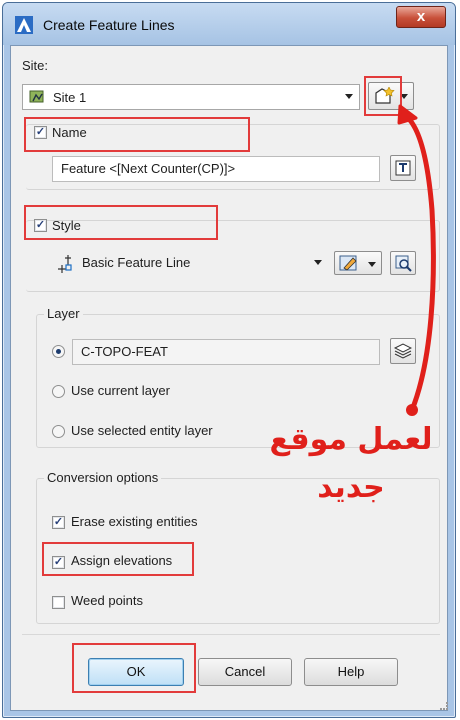 Image resolution: width=460 pixels, height=720 pixels. I want to click on site-dropdown: Site 1, so click(191, 97).